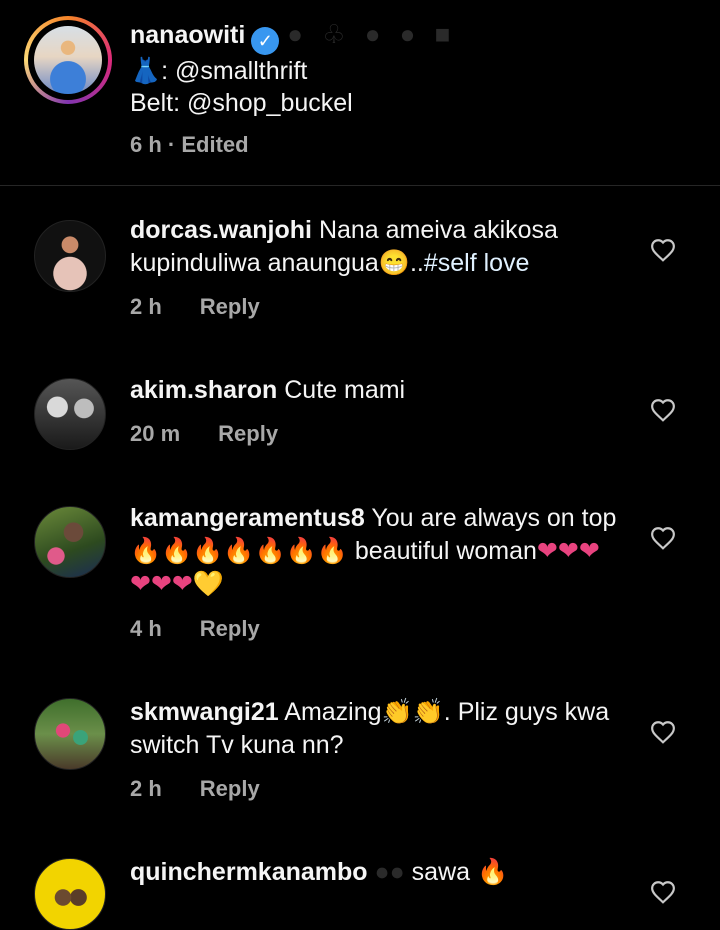  Describe the element at coordinates (234, 71) in the screenshot. I see `caption-line-1: : @smallthrift` at that location.